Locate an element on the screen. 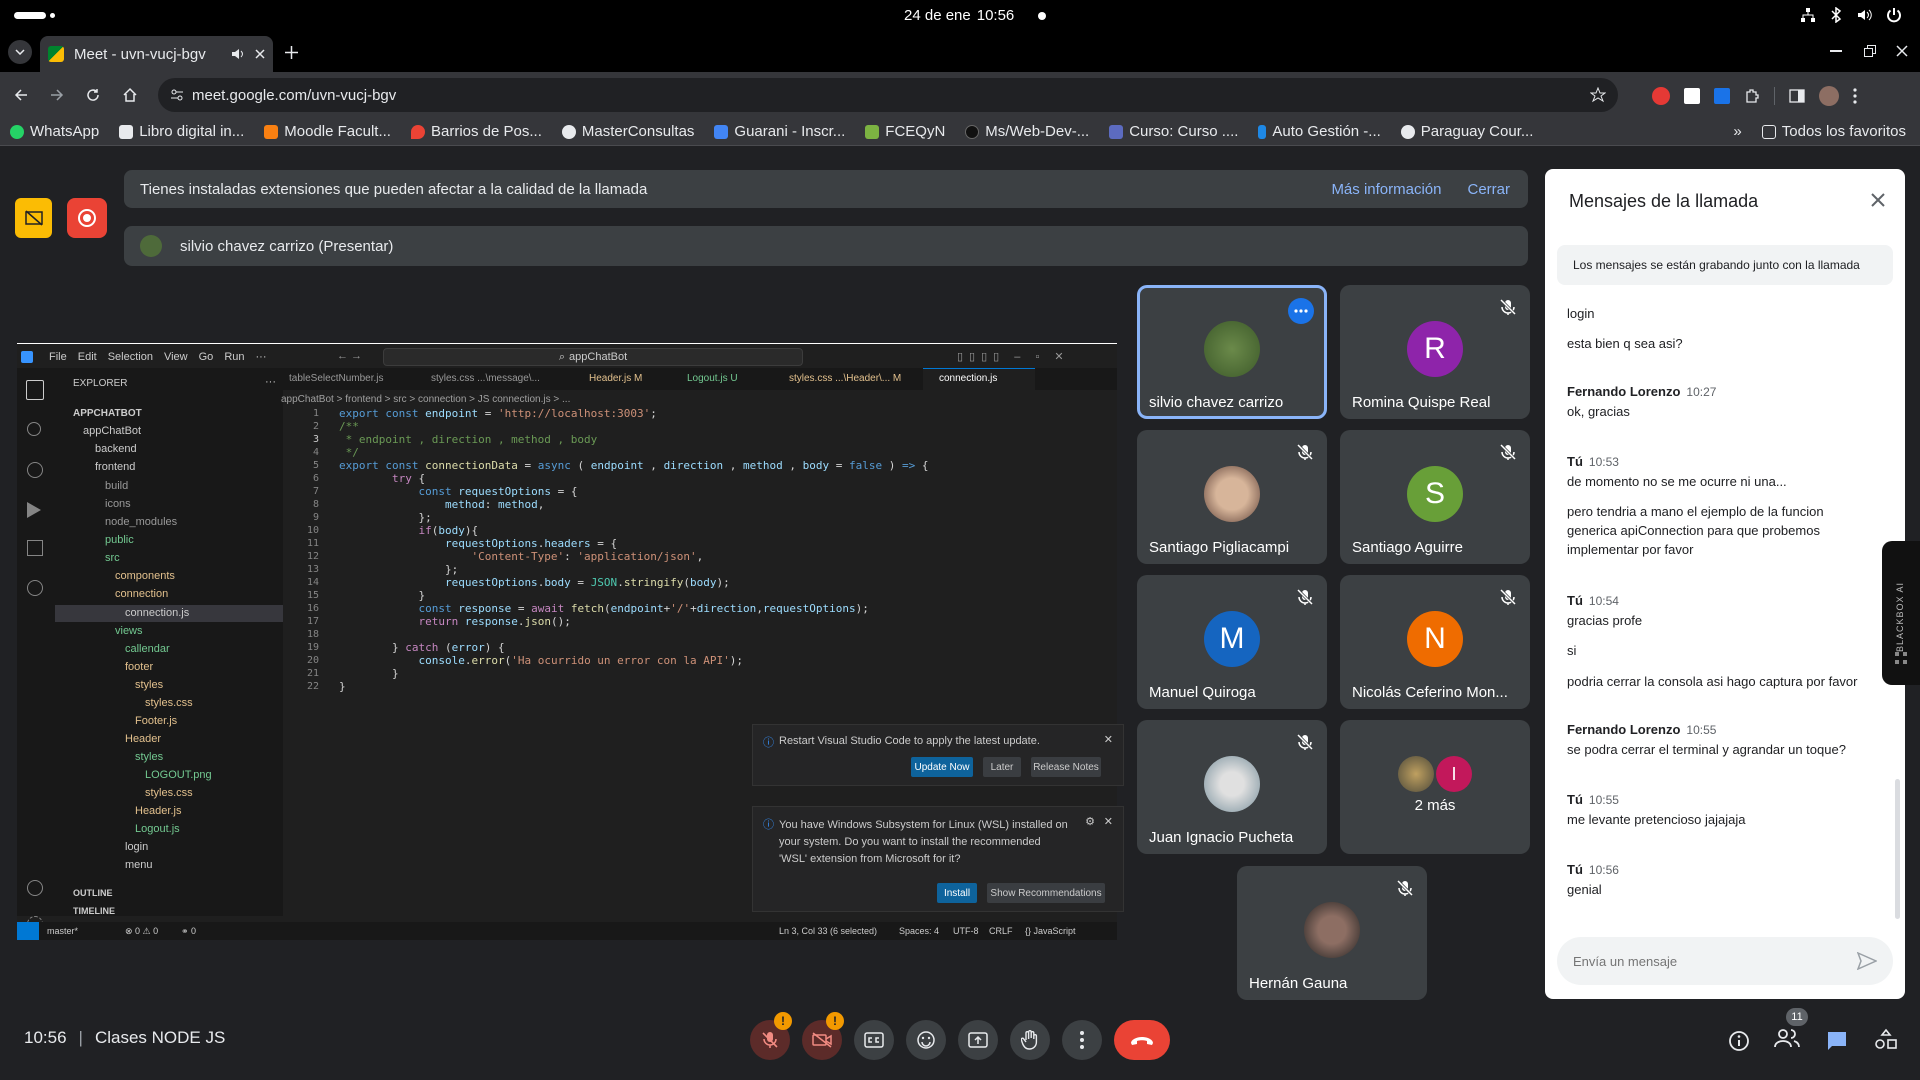 Image resolution: width=1920 pixels, height=1080 pixels. audio-playing-icon is located at coordinates (238, 54).